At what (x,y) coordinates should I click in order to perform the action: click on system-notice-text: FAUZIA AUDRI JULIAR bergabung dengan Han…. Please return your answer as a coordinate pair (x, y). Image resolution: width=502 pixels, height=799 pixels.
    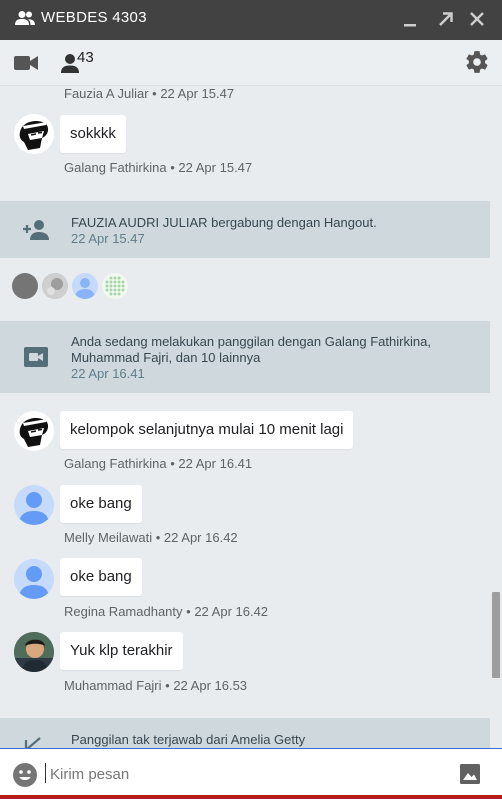
    Looking at the image, I should click on (224, 222).